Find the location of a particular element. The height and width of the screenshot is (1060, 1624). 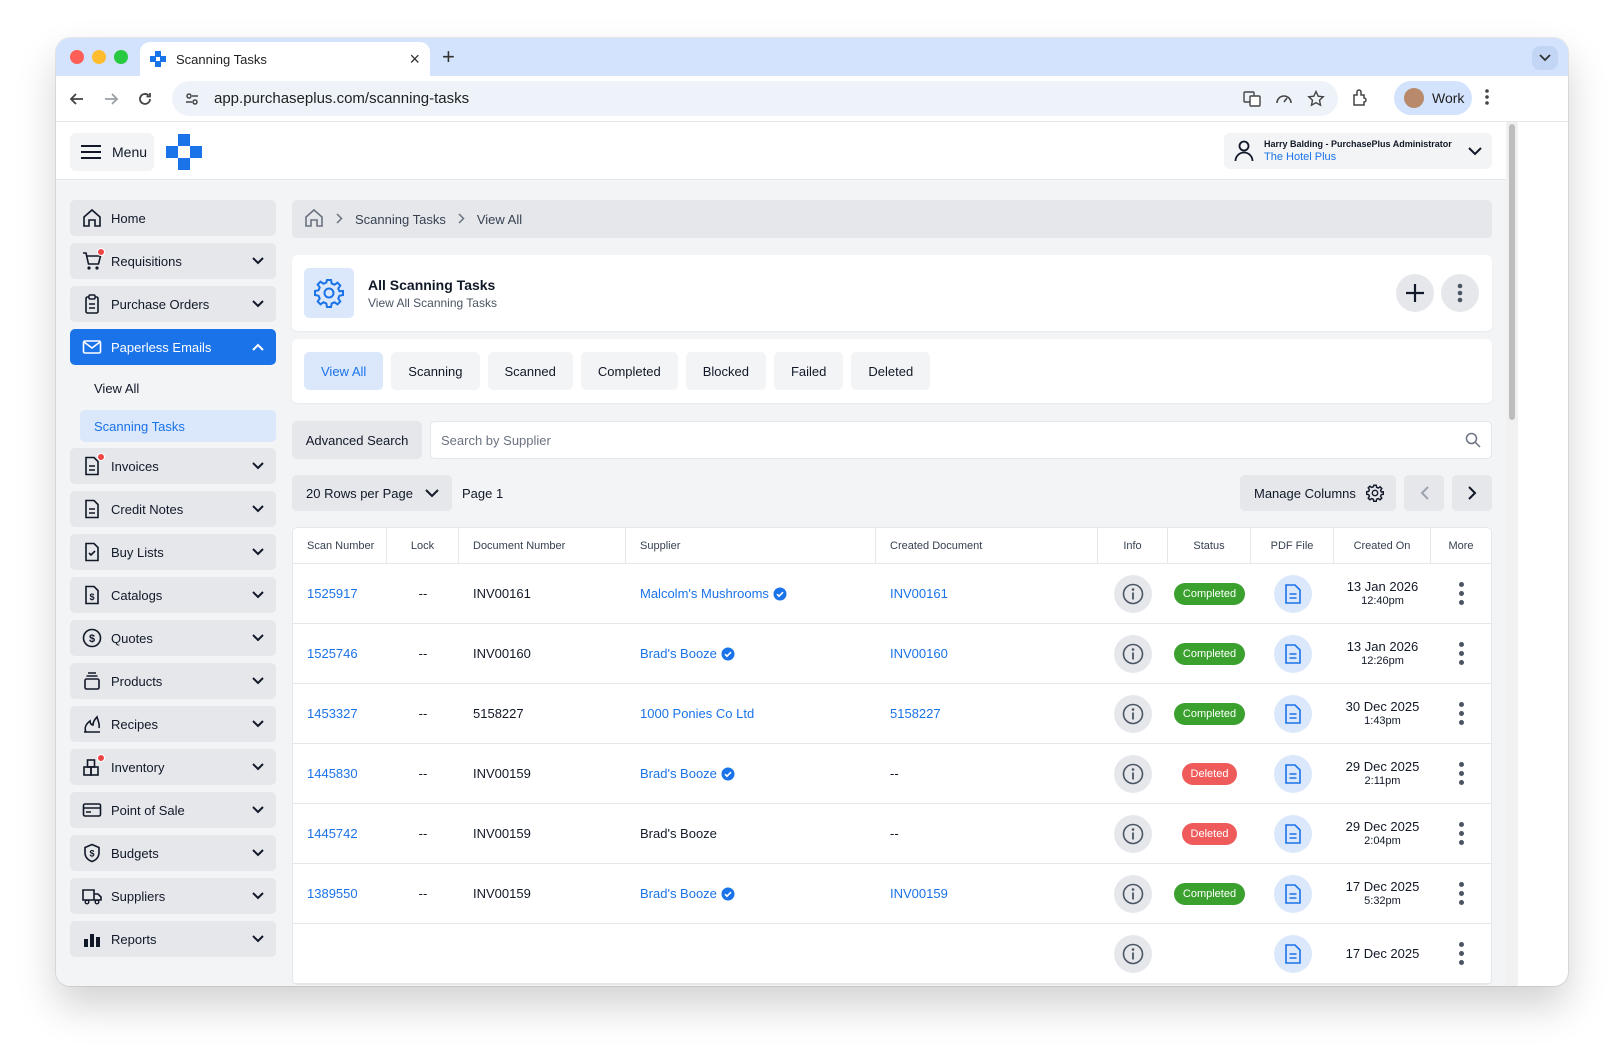

reload-icon is located at coordinates (145, 99).